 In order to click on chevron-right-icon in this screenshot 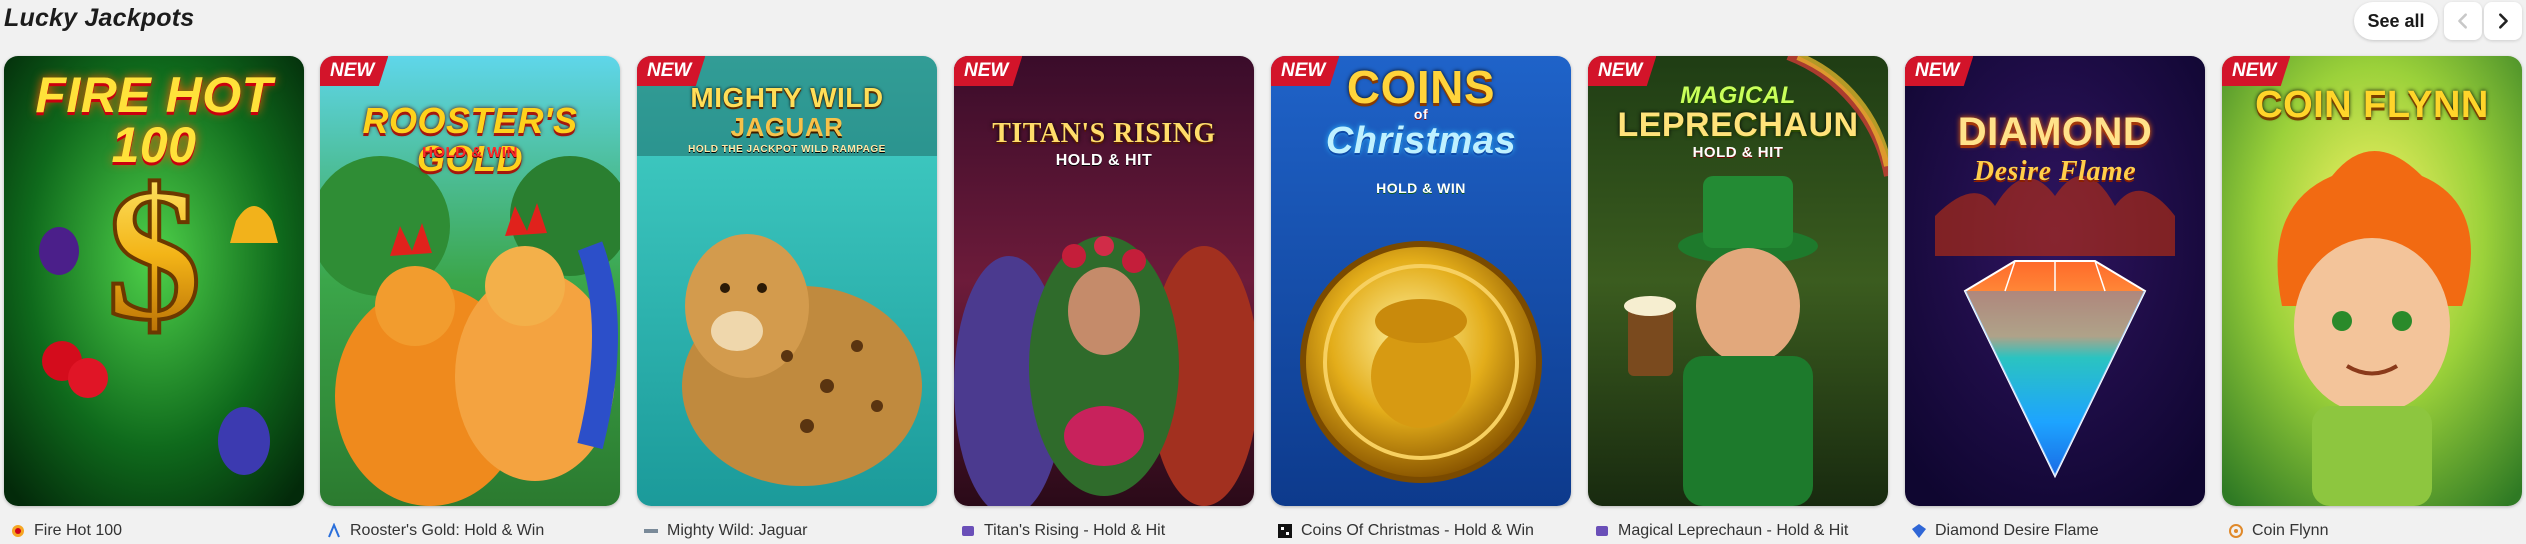, I will do `click(2503, 21)`.